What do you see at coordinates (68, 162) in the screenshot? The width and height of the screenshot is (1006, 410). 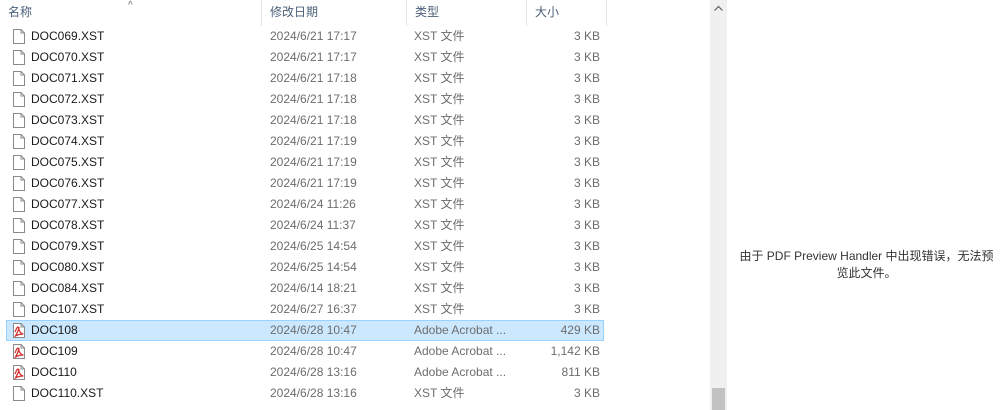 I see `file-name: DOC075.XST` at bounding box center [68, 162].